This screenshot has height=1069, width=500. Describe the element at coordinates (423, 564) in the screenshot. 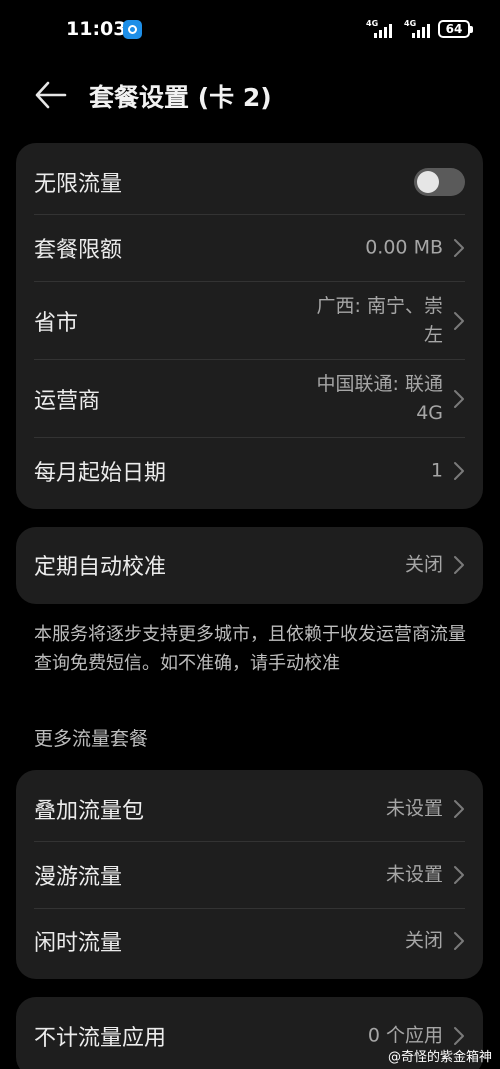

I see `auto-calibrate-value: 关闭` at that location.